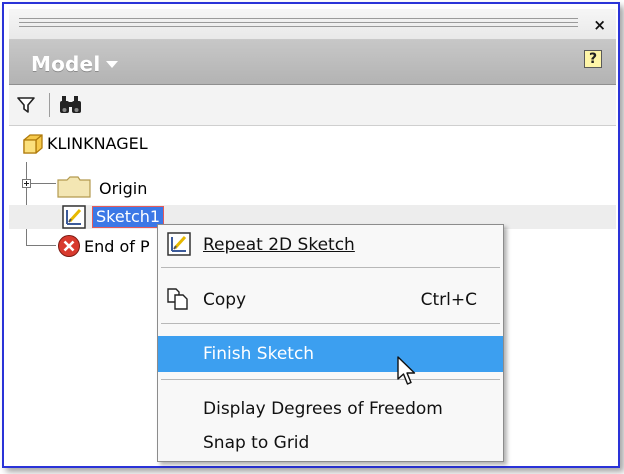 This screenshot has width=624, height=474. What do you see at coordinates (312, 105) in the screenshot?
I see `browser-toolbar` at bounding box center [312, 105].